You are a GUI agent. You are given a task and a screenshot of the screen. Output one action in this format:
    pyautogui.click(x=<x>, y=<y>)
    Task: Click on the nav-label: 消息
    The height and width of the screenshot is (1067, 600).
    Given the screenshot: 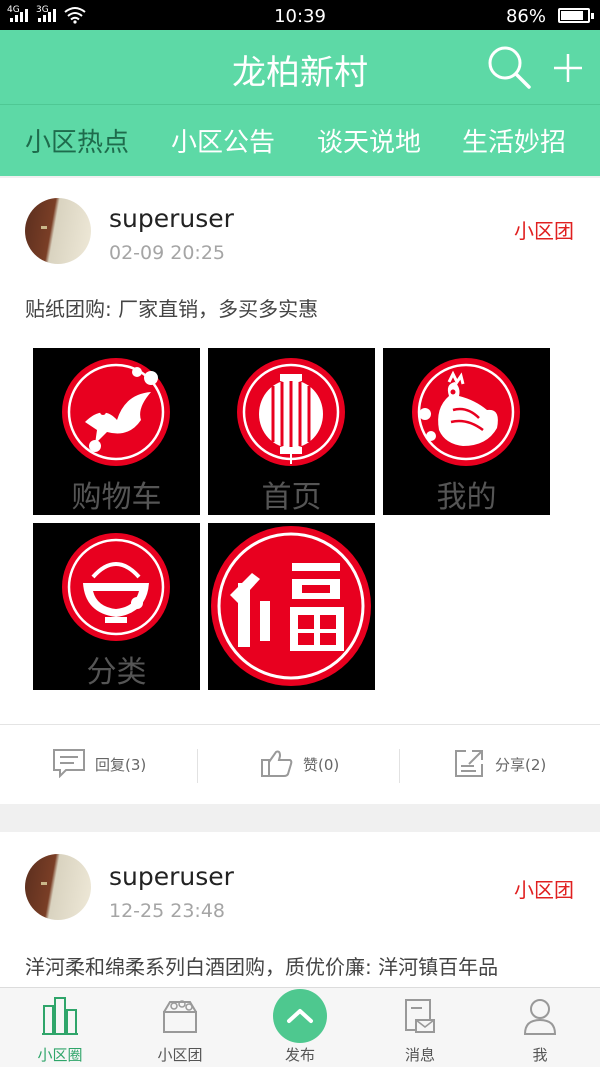 What is the action you would take?
    pyautogui.click(x=419, y=1055)
    